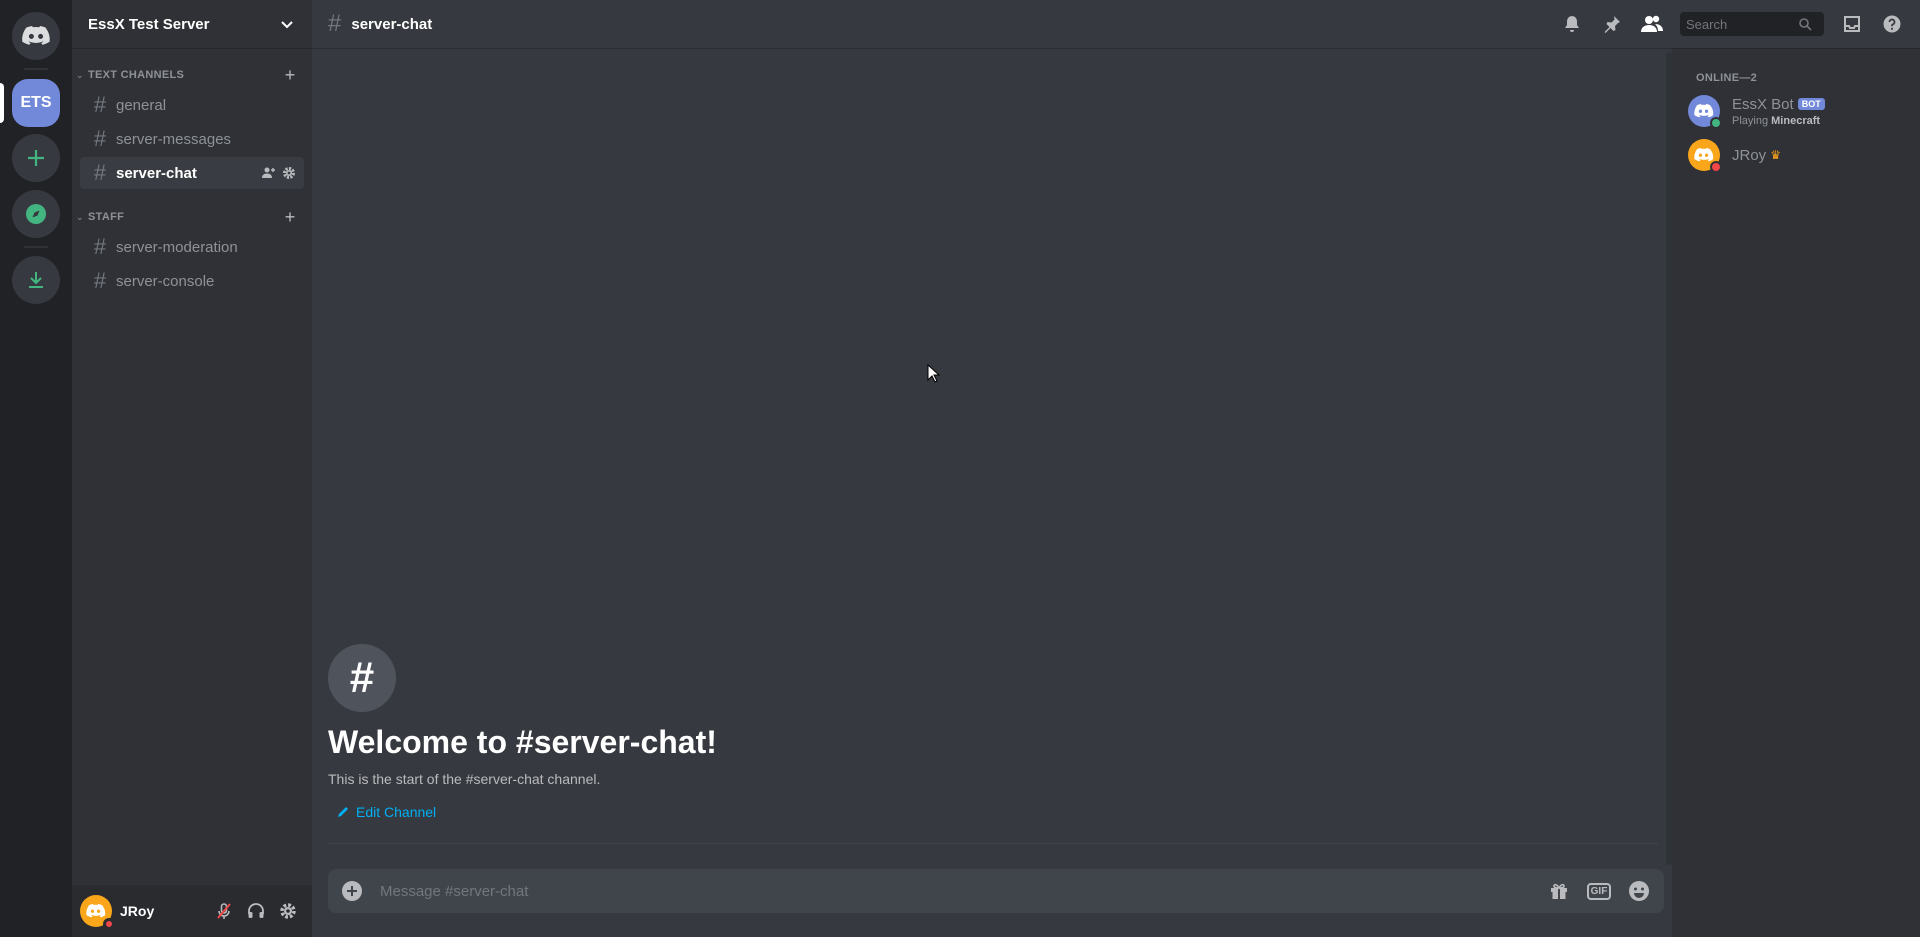  What do you see at coordinates (192, 217) in the screenshot?
I see `category-staff: ⌄ STAFF +` at bounding box center [192, 217].